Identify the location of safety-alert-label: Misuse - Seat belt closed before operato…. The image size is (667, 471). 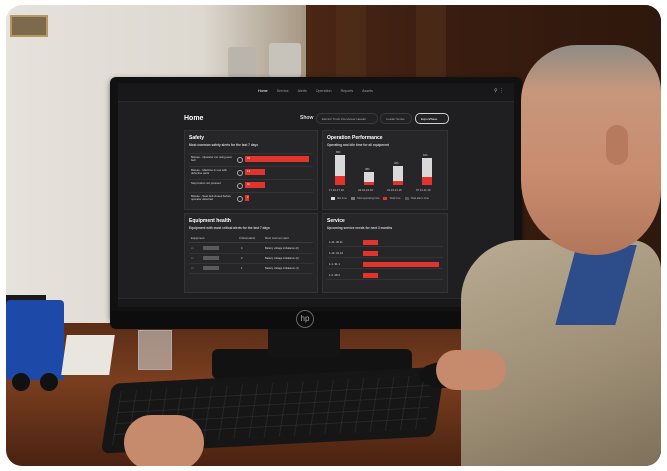
(211, 197).